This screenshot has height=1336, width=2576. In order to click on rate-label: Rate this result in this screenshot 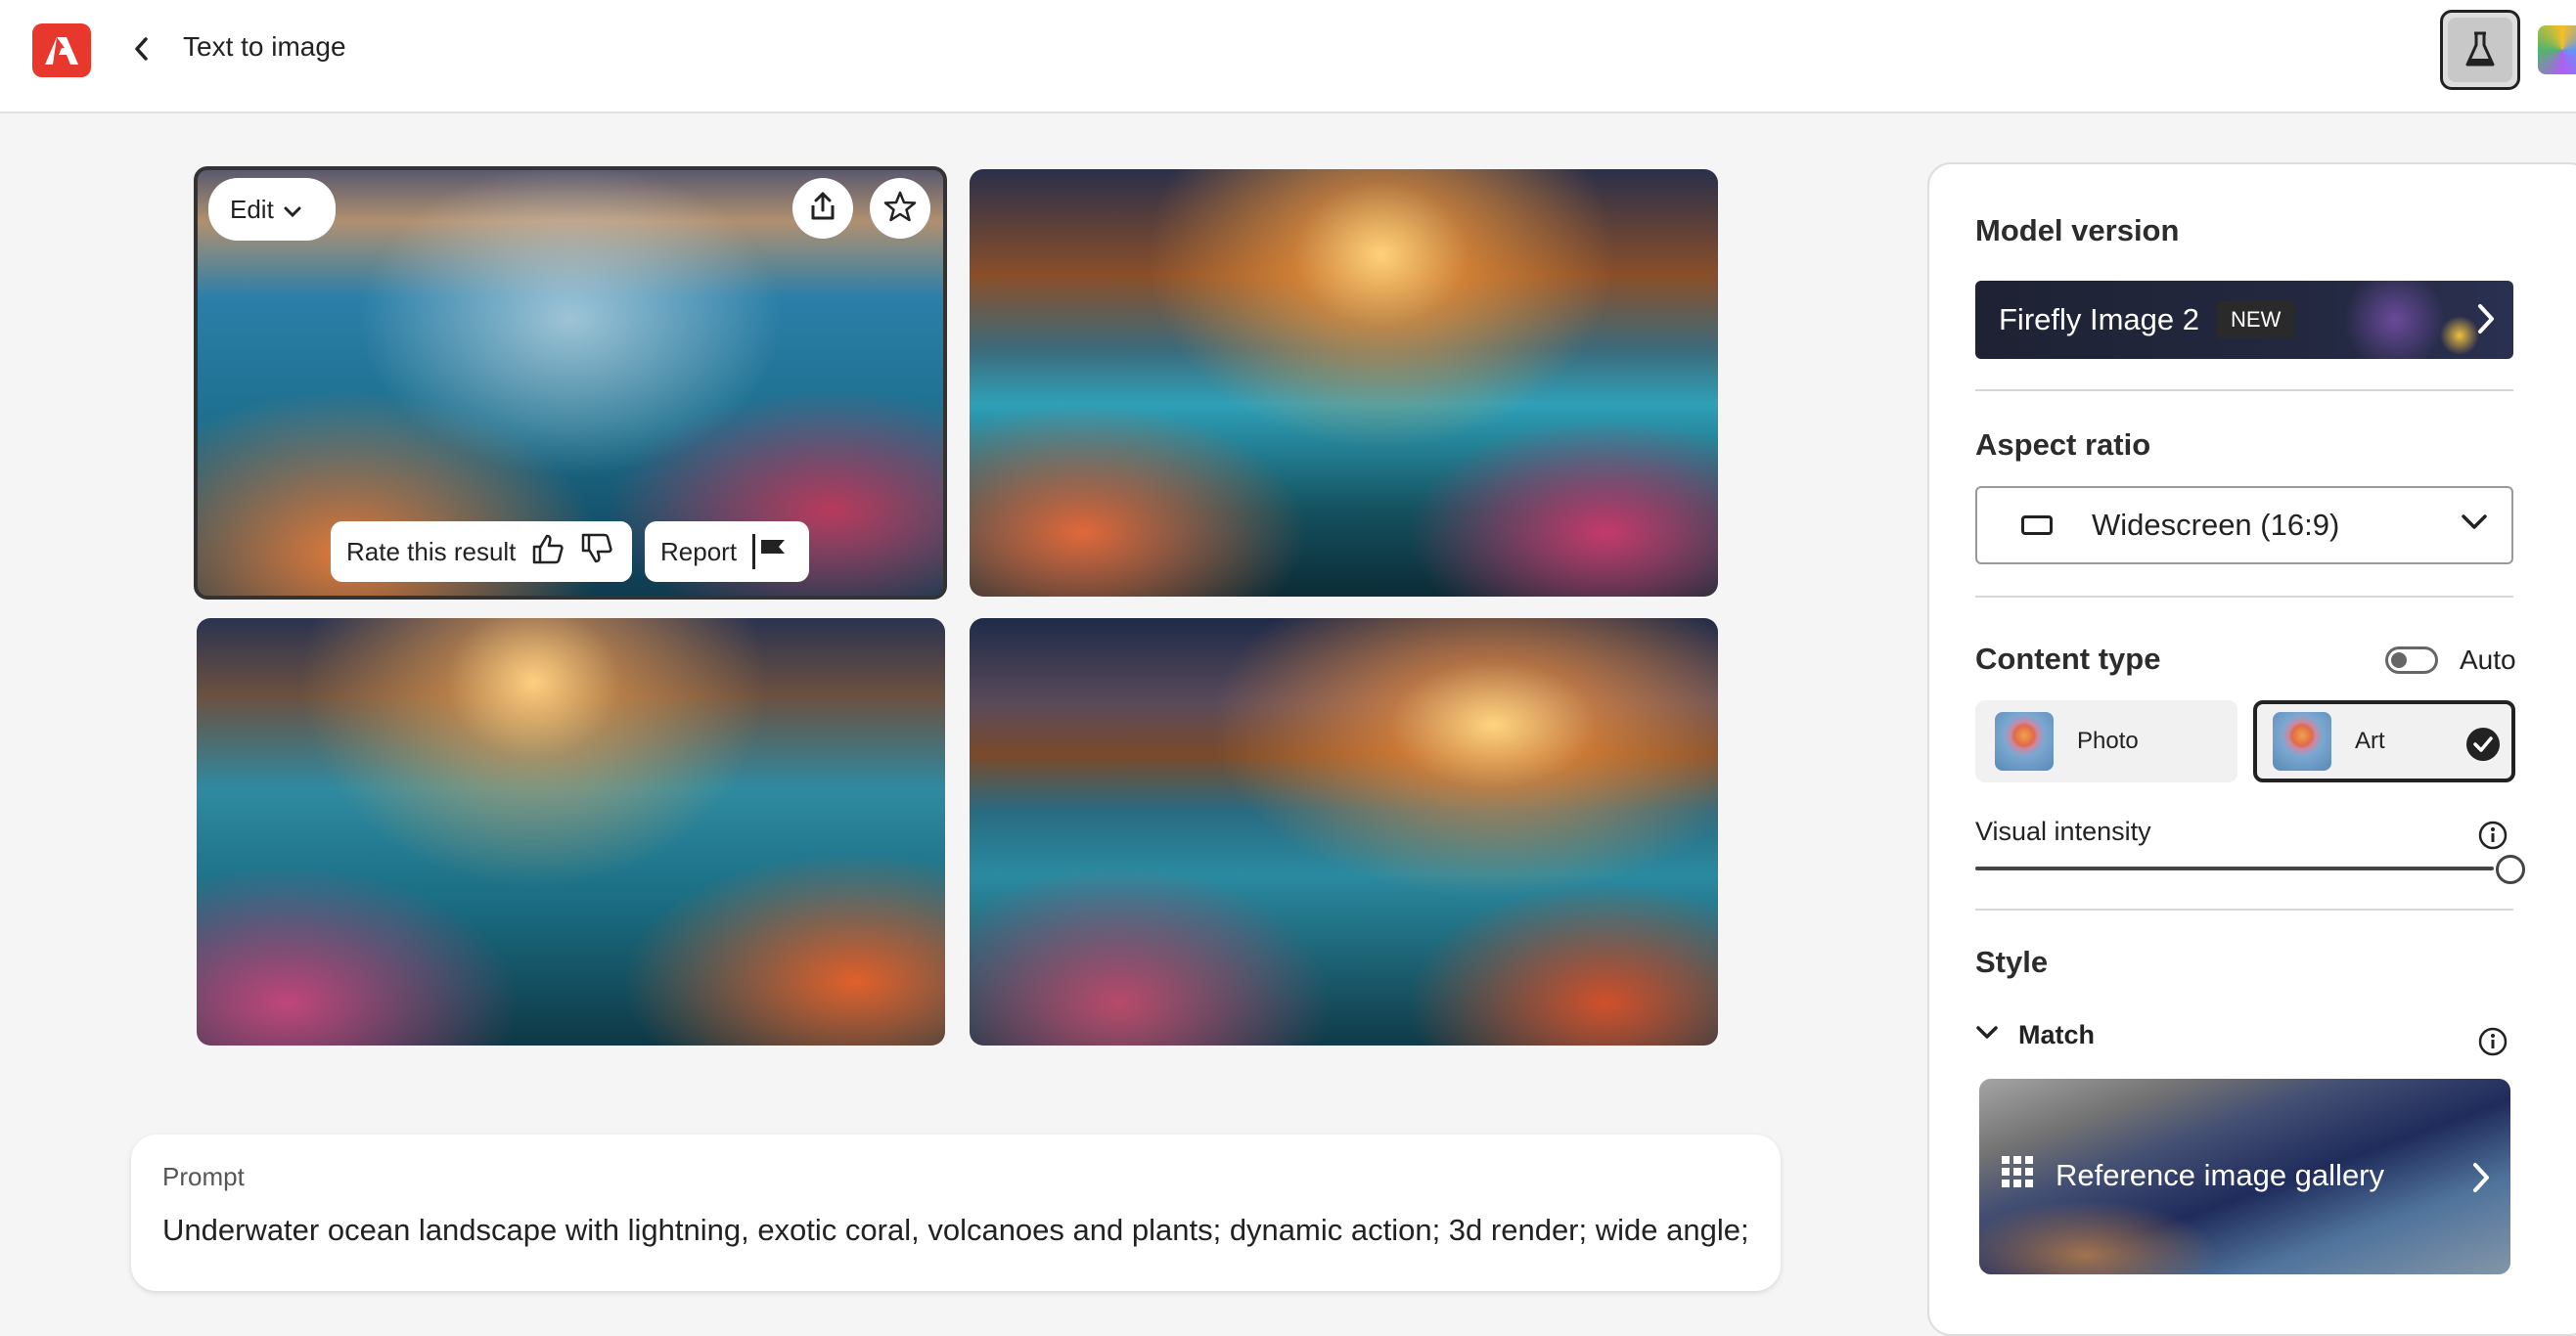, I will do `click(431, 551)`.